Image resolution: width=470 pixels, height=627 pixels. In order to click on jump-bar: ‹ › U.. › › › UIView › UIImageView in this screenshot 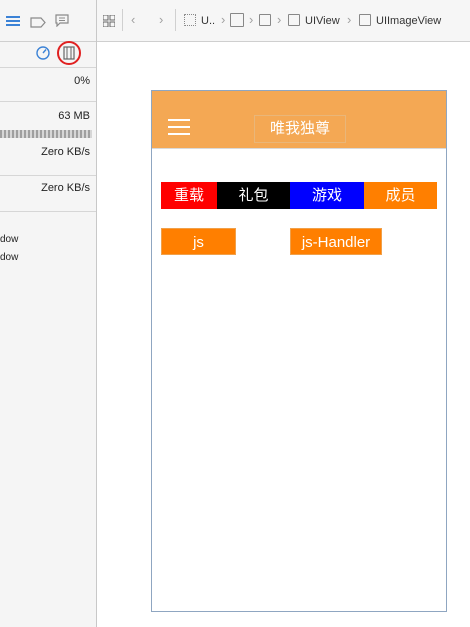, I will do `click(283, 21)`.